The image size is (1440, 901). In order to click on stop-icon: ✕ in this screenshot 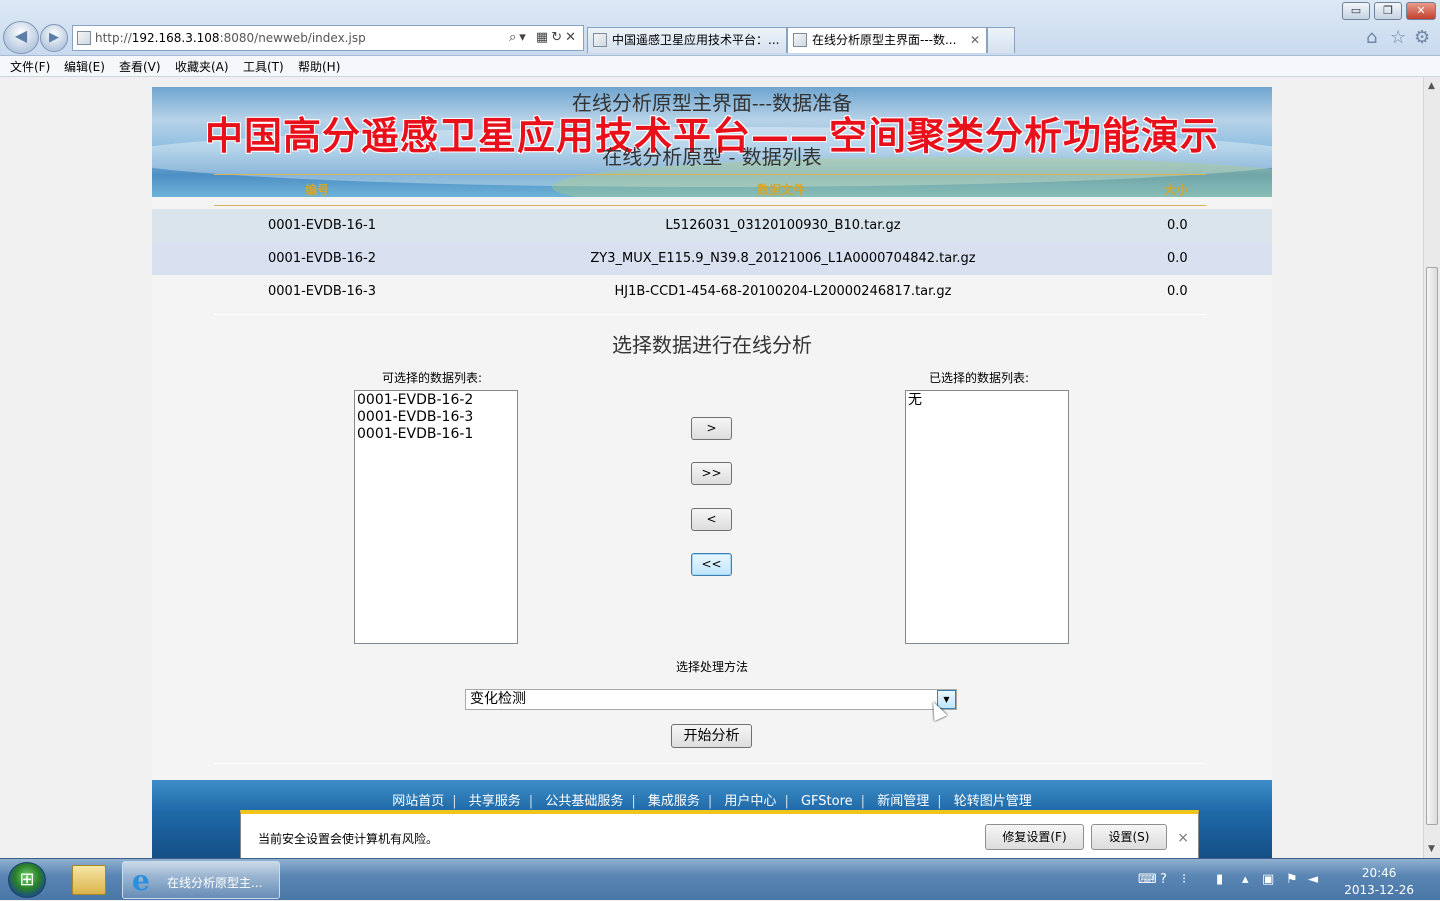, I will do `click(572, 37)`.